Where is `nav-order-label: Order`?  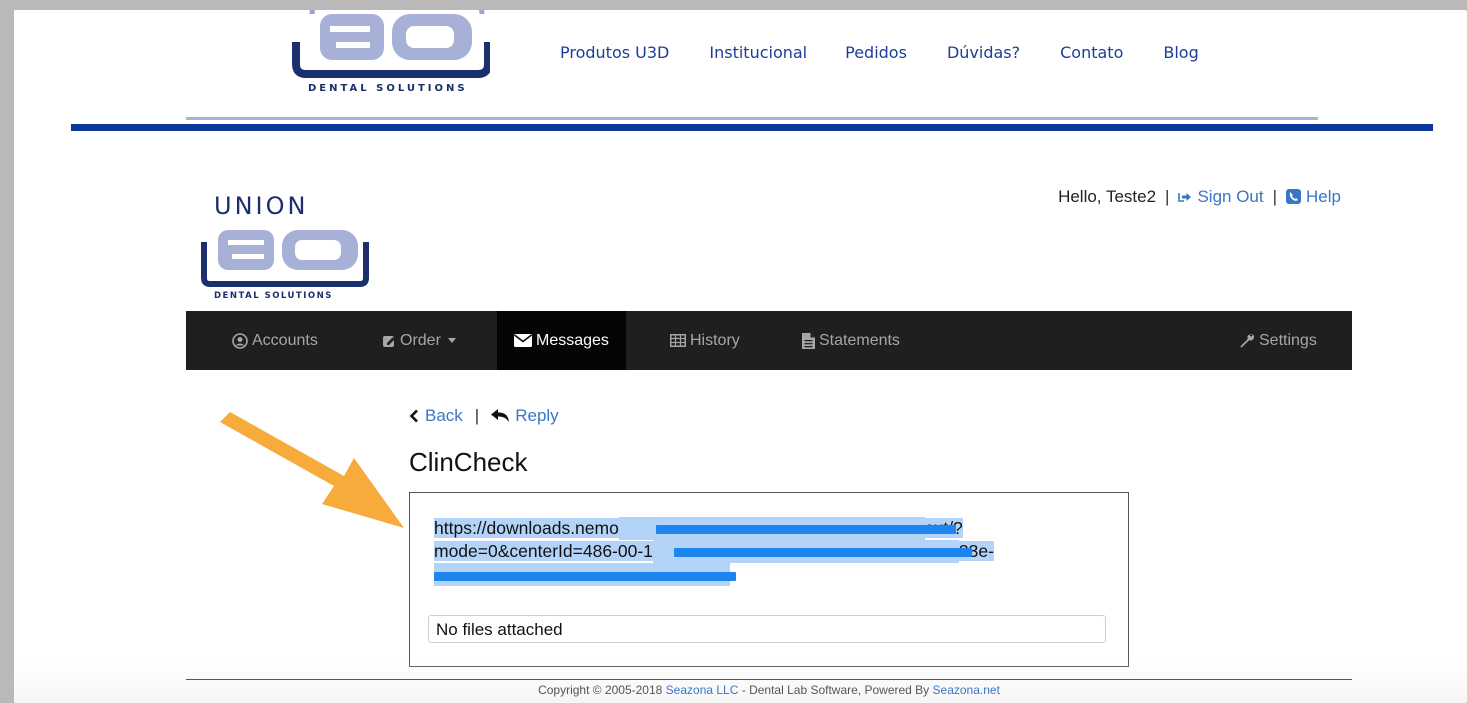
nav-order-label: Order is located at coordinates (420, 340).